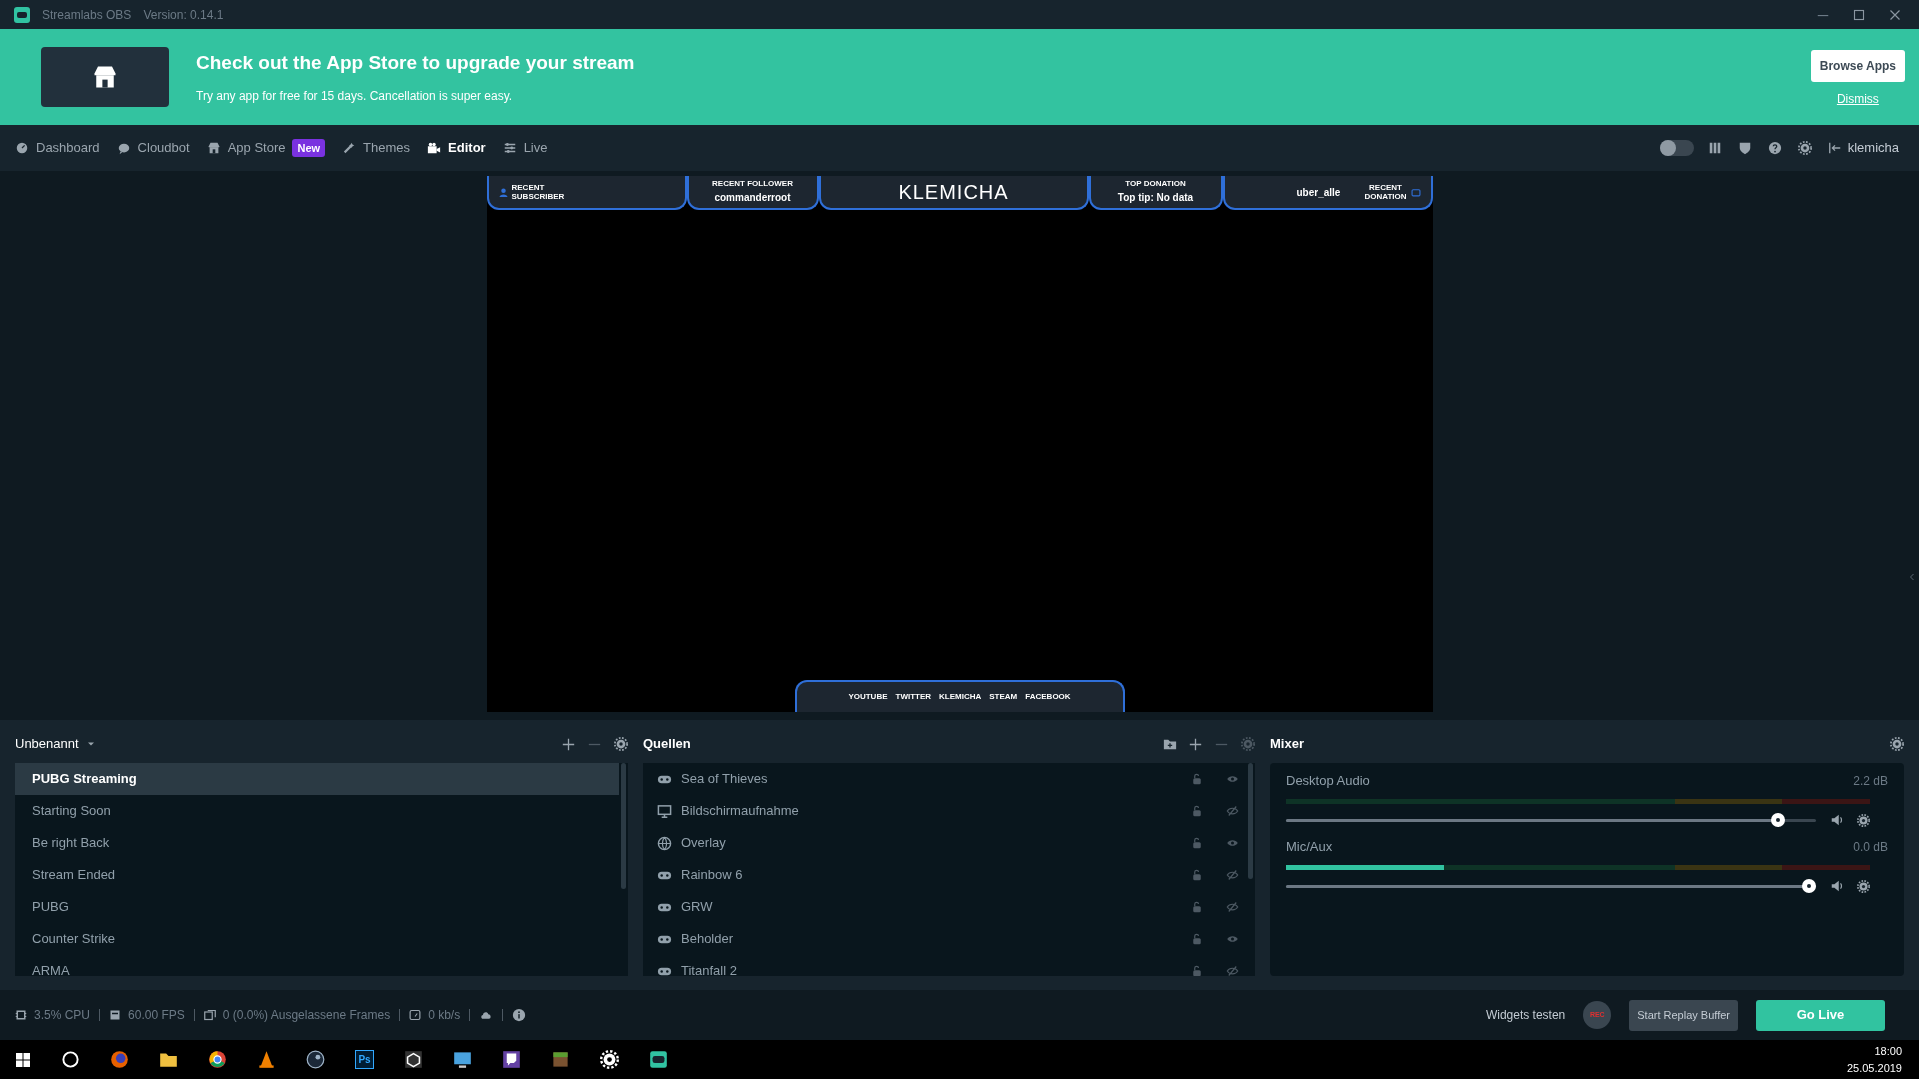 The width and height of the screenshot is (1919, 1079). What do you see at coordinates (315, 1059) in the screenshot?
I see `circle-logo-icon` at bounding box center [315, 1059].